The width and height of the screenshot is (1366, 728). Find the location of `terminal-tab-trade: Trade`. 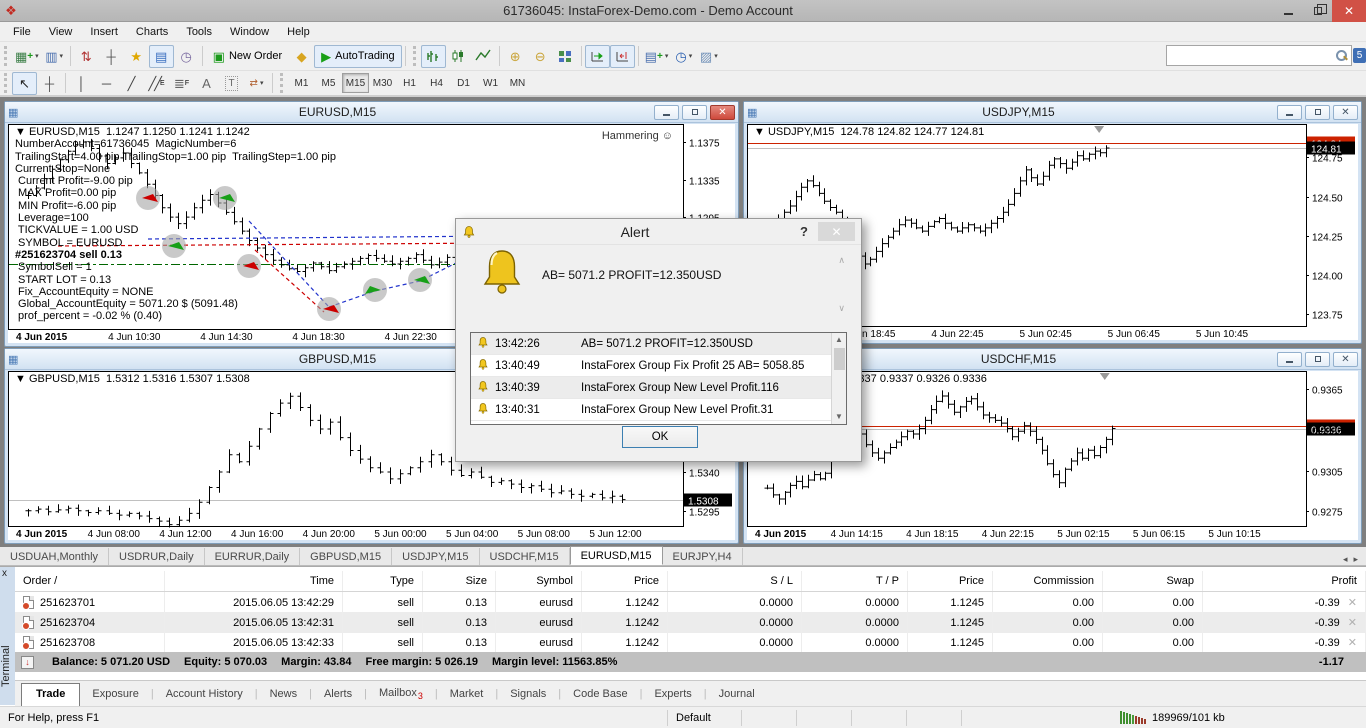

terminal-tab-trade: Trade is located at coordinates (51, 694).